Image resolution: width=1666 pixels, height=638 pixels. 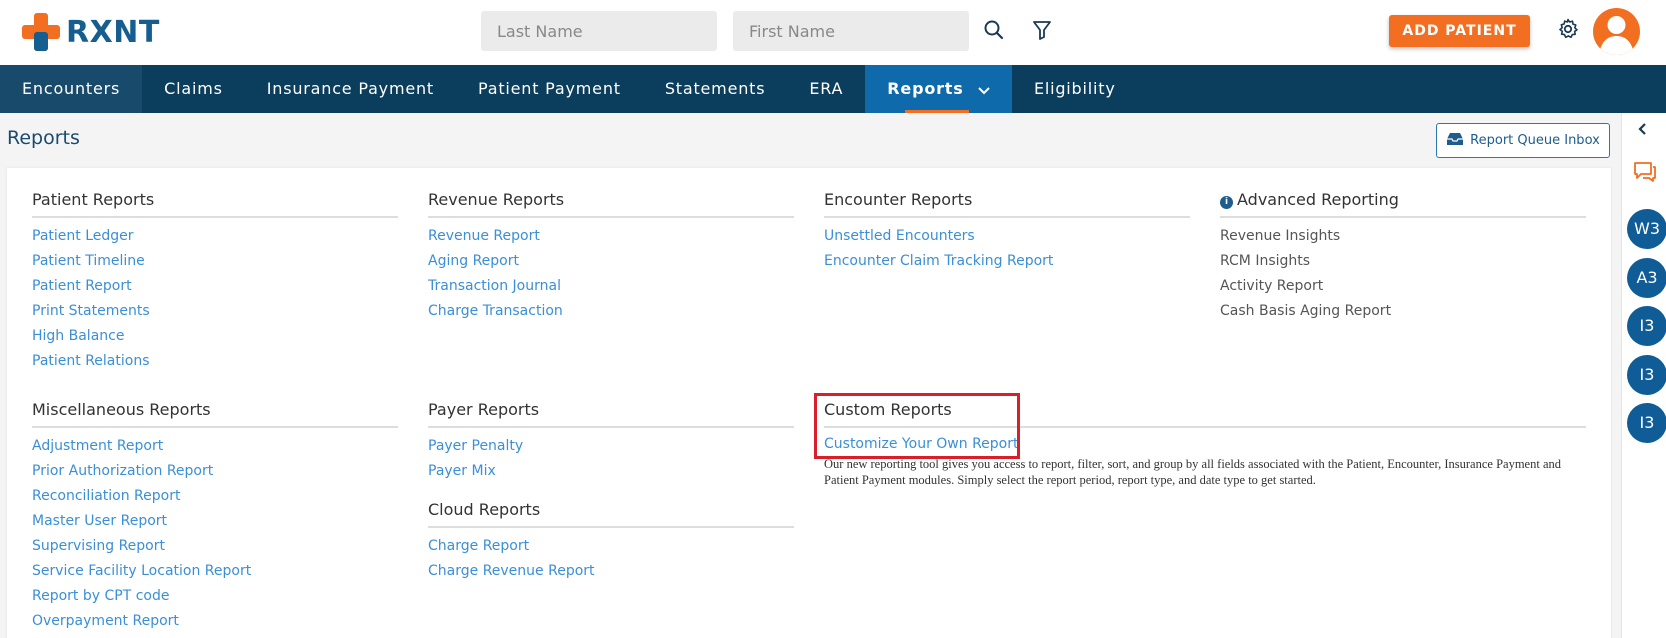 I want to click on link-unsettled-encounters: Unsettled Encounters, so click(x=1007, y=236).